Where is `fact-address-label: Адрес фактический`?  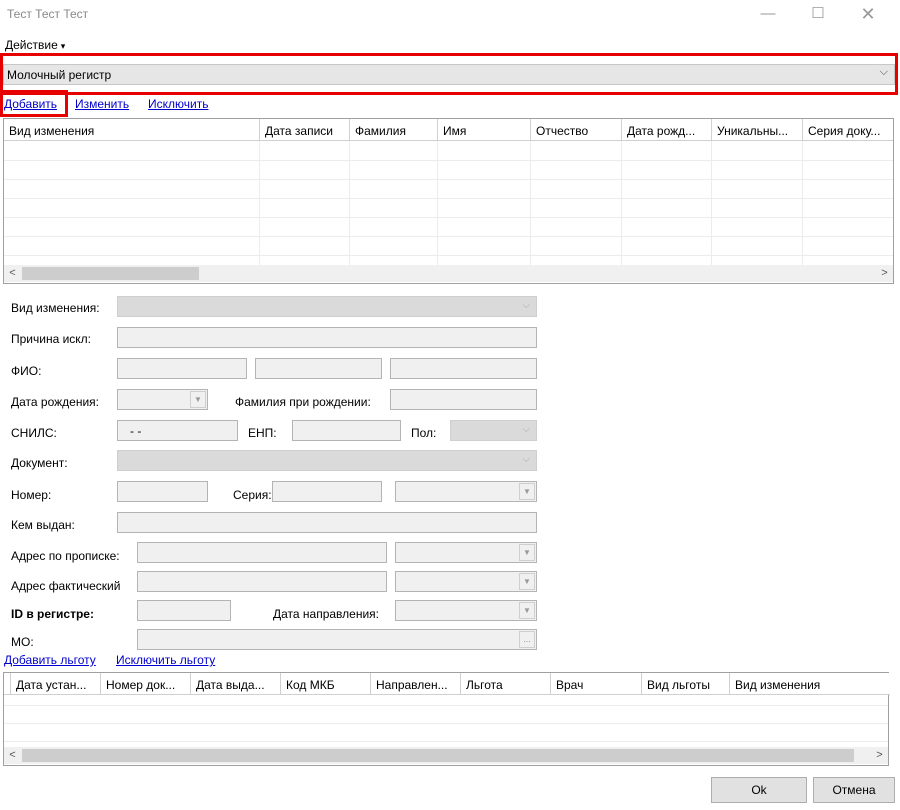
fact-address-label: Адрес фактический is located at coordinates (66, 586).